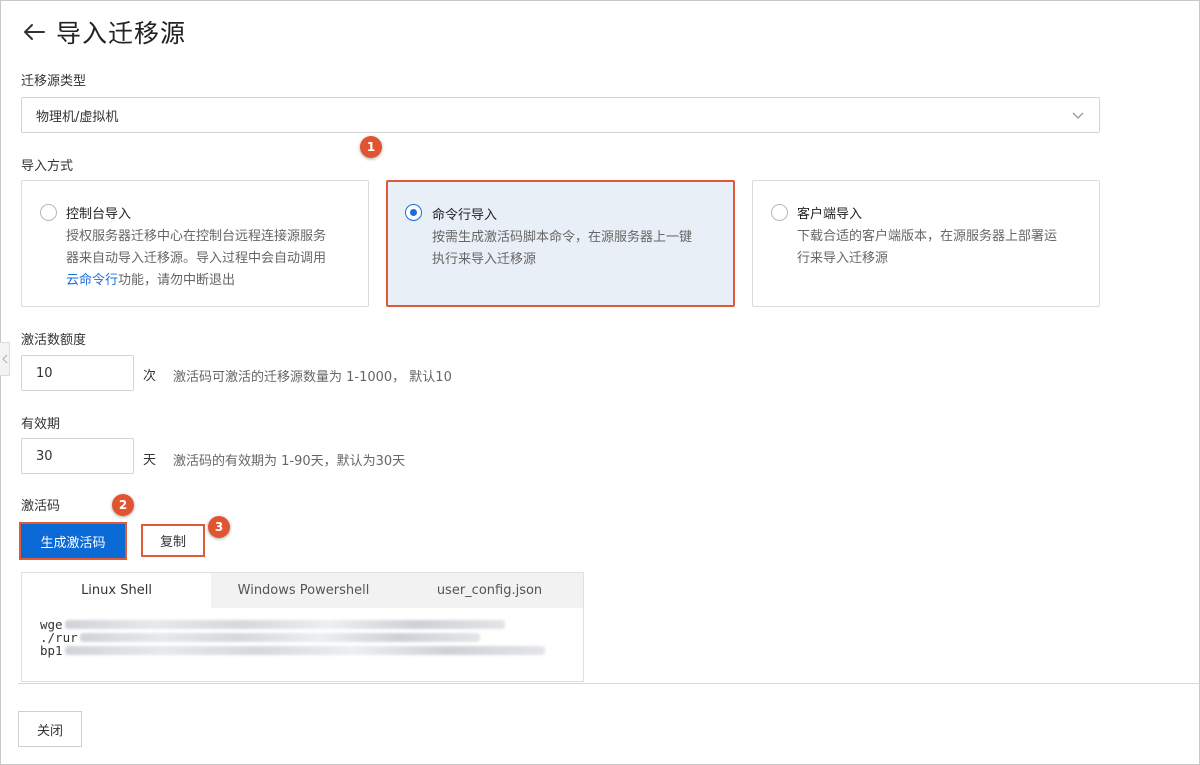  I want to click on page-title: 导入迁移源, so click(121, 33).